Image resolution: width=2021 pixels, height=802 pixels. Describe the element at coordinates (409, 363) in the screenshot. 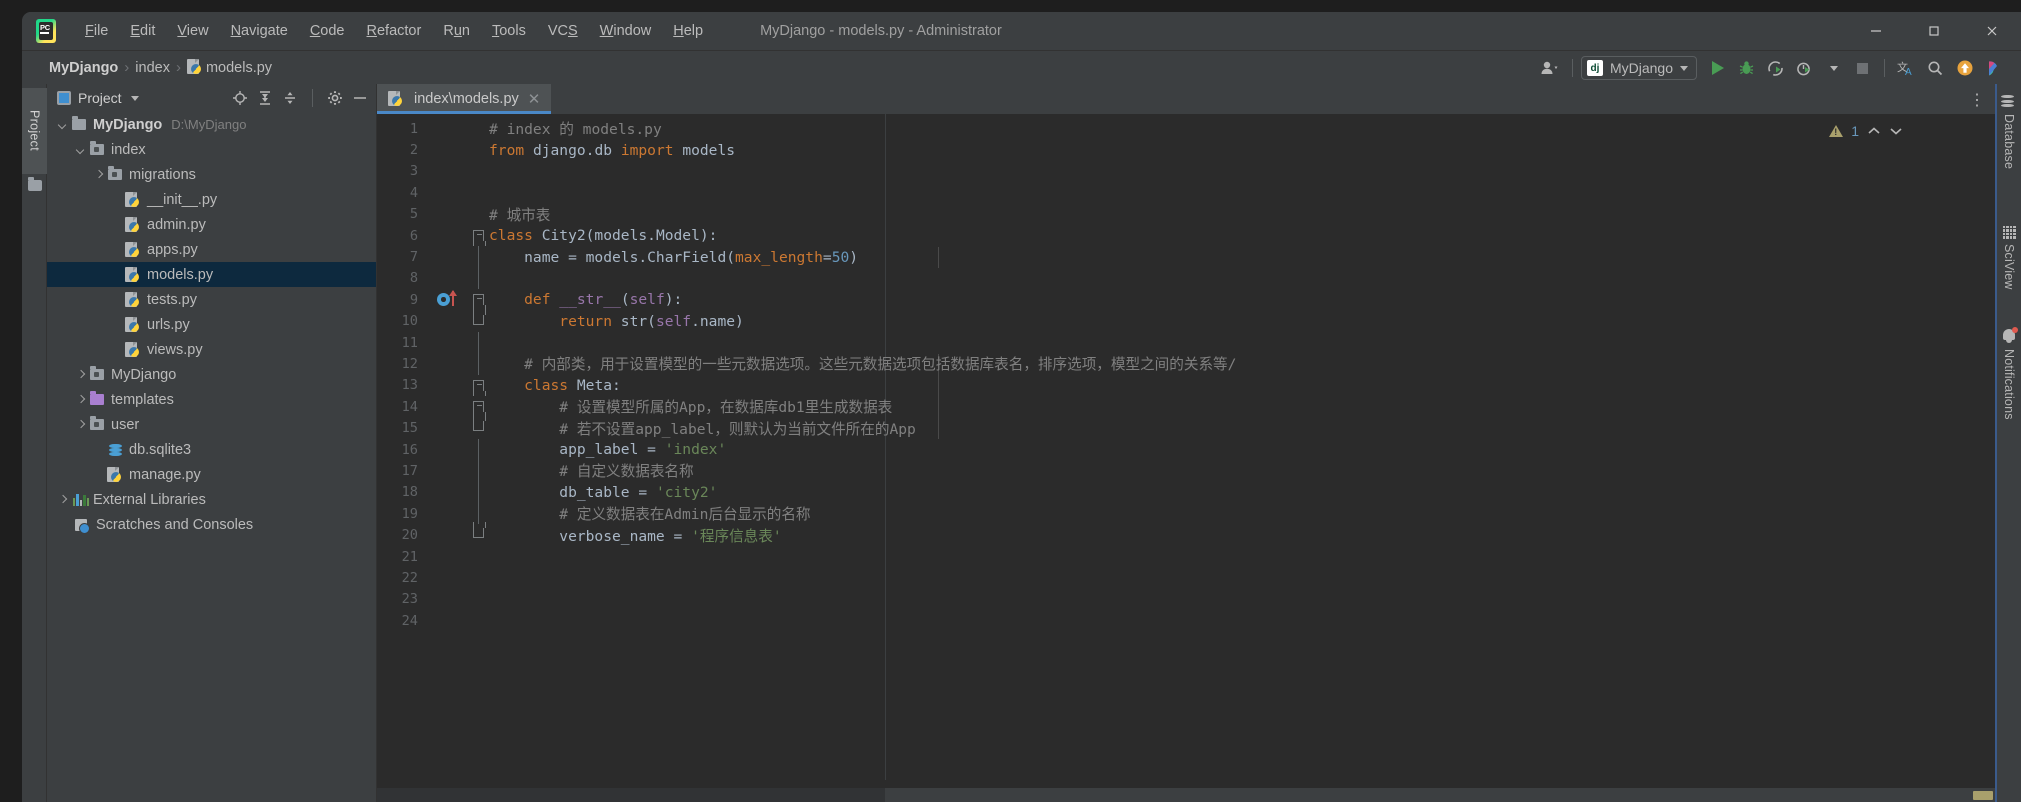

I see `line-number: 12` at that location.